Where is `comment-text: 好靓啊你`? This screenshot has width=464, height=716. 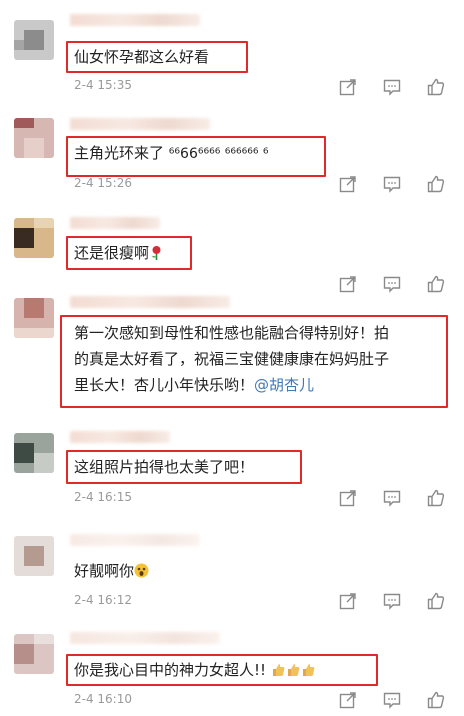 comment-text: 好靓啊你 is located at coordinates (111, 571).